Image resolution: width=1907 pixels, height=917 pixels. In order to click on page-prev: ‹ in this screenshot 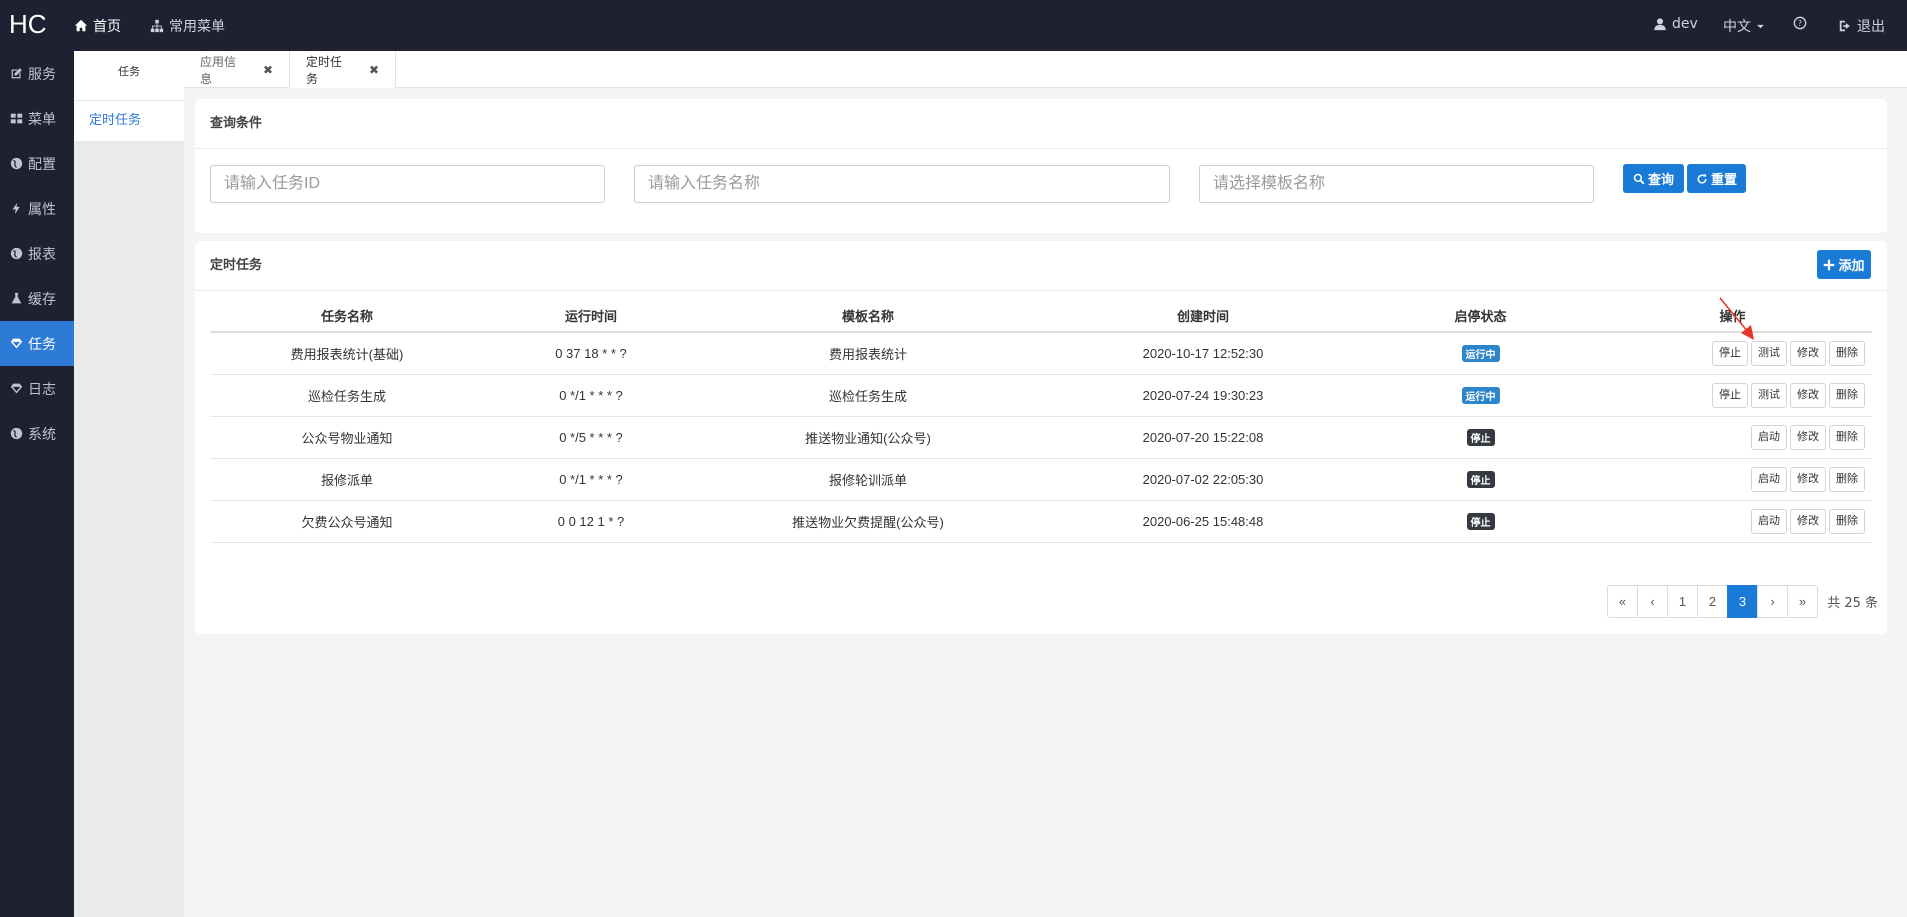, I will do `click(1652, 601)`.